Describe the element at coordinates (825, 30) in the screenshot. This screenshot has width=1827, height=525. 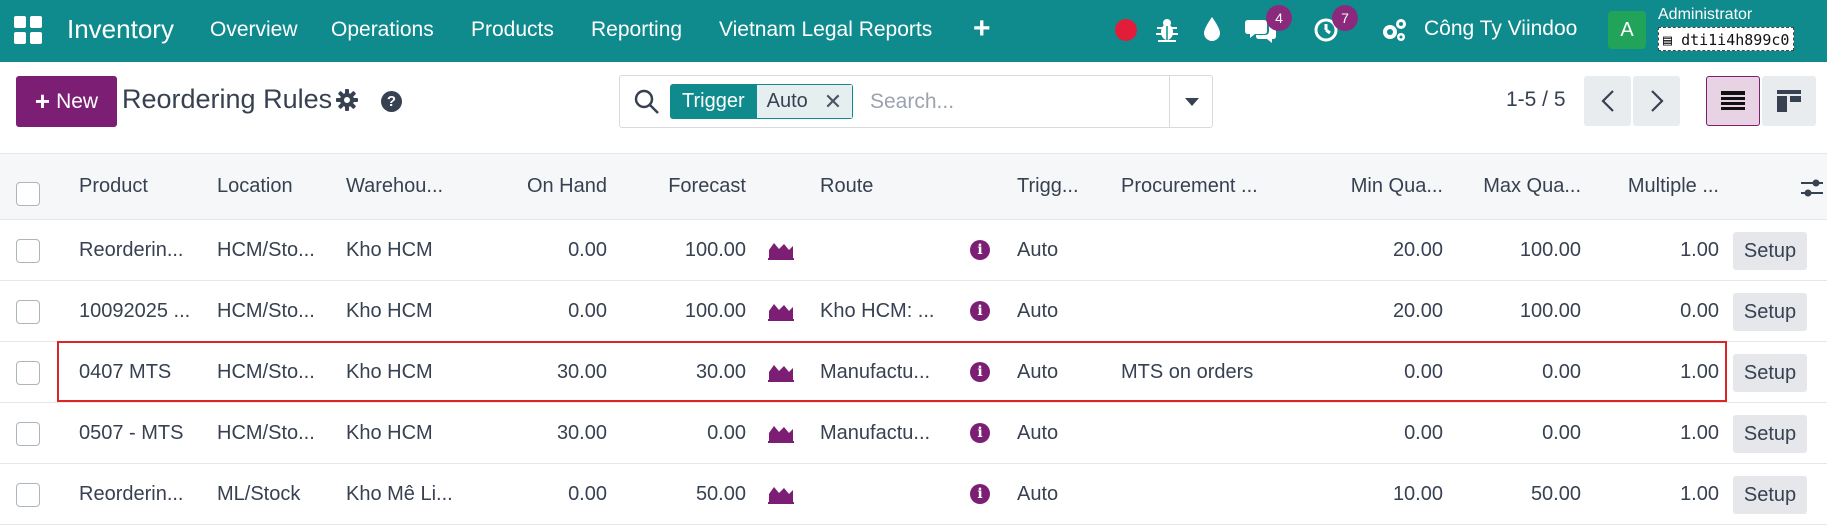
I see `nav-menu-vietnam-legal-reports: Vietnam Legal Reports` at that location.